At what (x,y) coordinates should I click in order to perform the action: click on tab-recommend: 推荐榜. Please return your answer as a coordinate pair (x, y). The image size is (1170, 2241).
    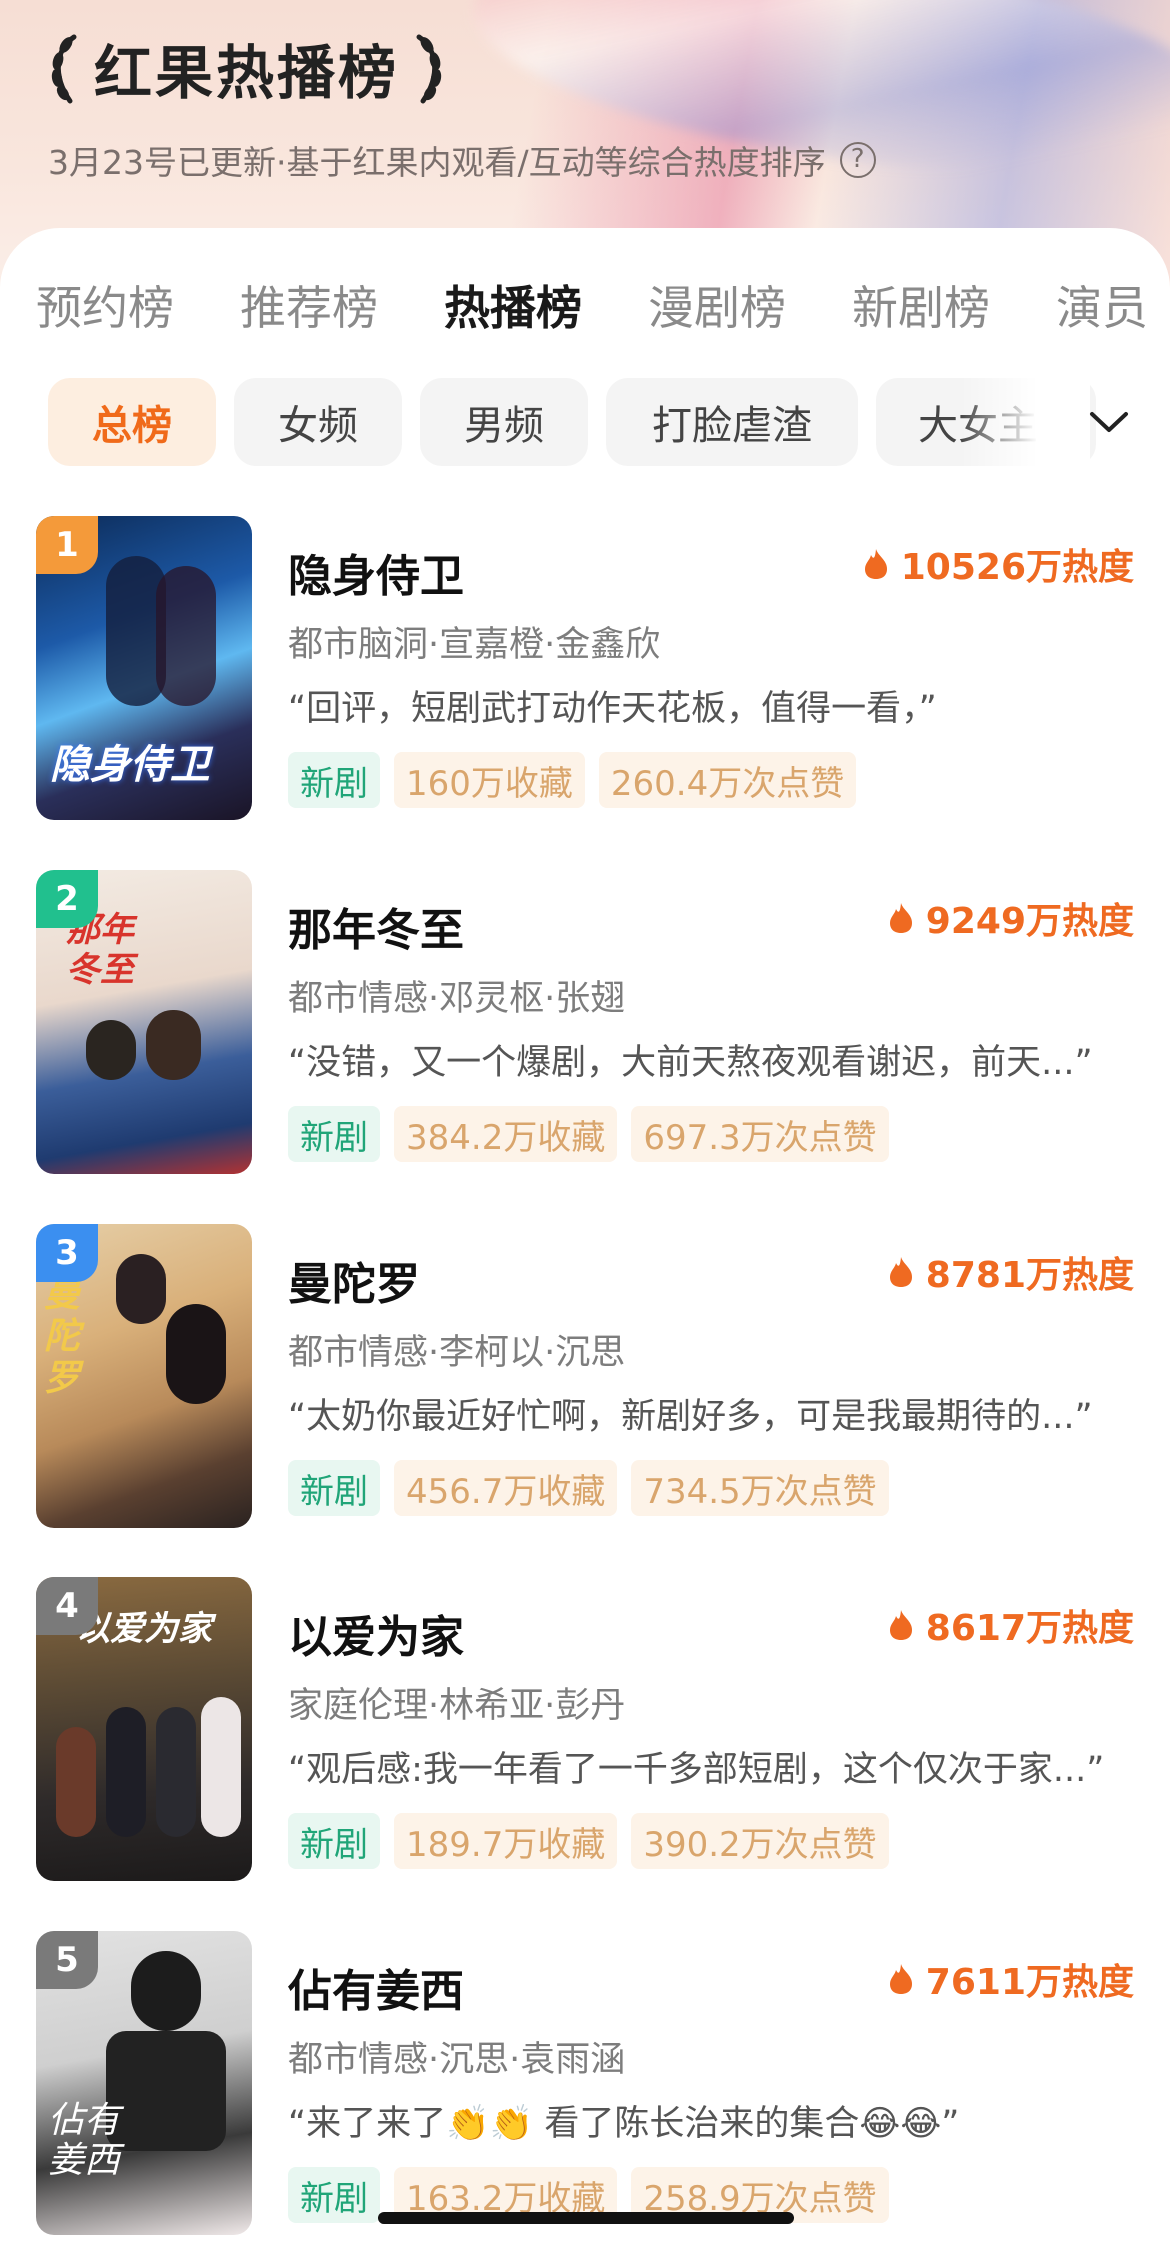
    Looking at the image, I should click on (309, 308).